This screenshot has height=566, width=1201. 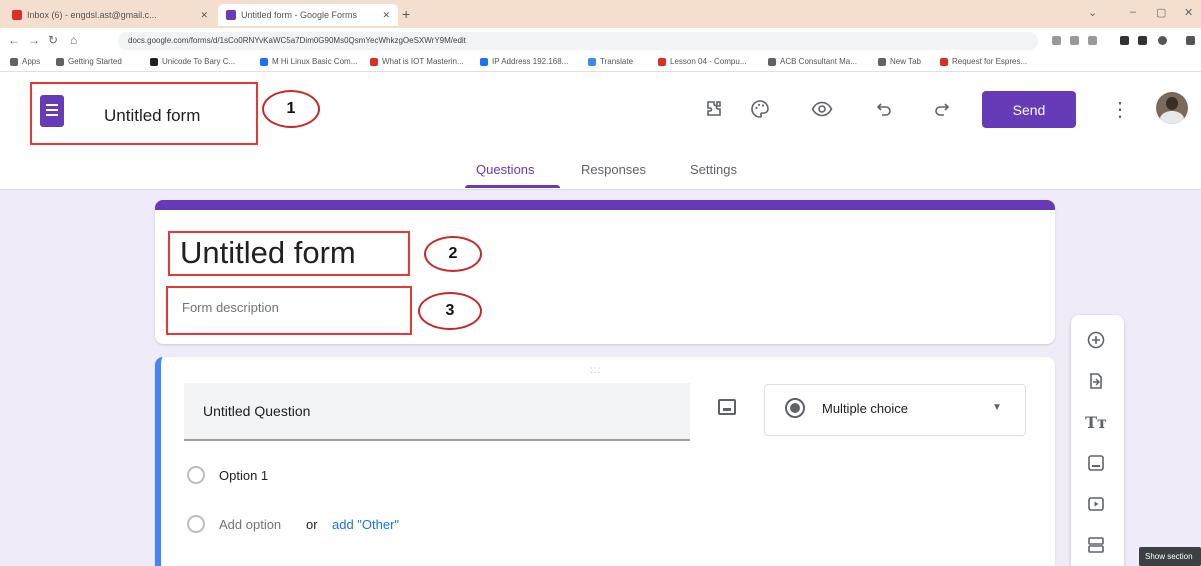 I want to click on minimize-icon: –, so click(x=1133, y=12).